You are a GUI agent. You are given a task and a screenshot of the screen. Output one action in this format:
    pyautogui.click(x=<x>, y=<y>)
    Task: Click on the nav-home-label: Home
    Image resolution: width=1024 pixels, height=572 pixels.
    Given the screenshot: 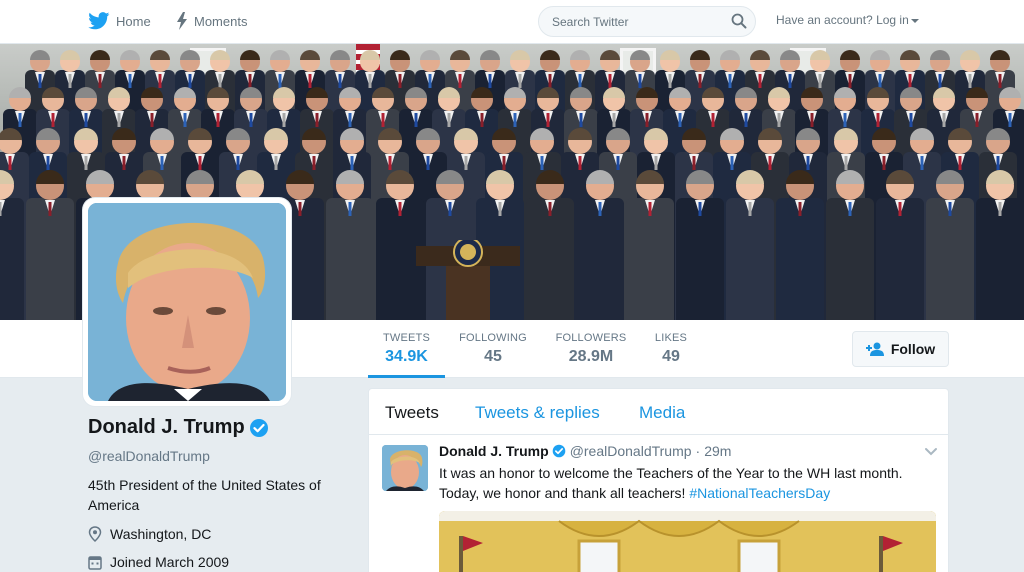 What is the action you would take?
    pyautogui.click(x=133, y=21)
    